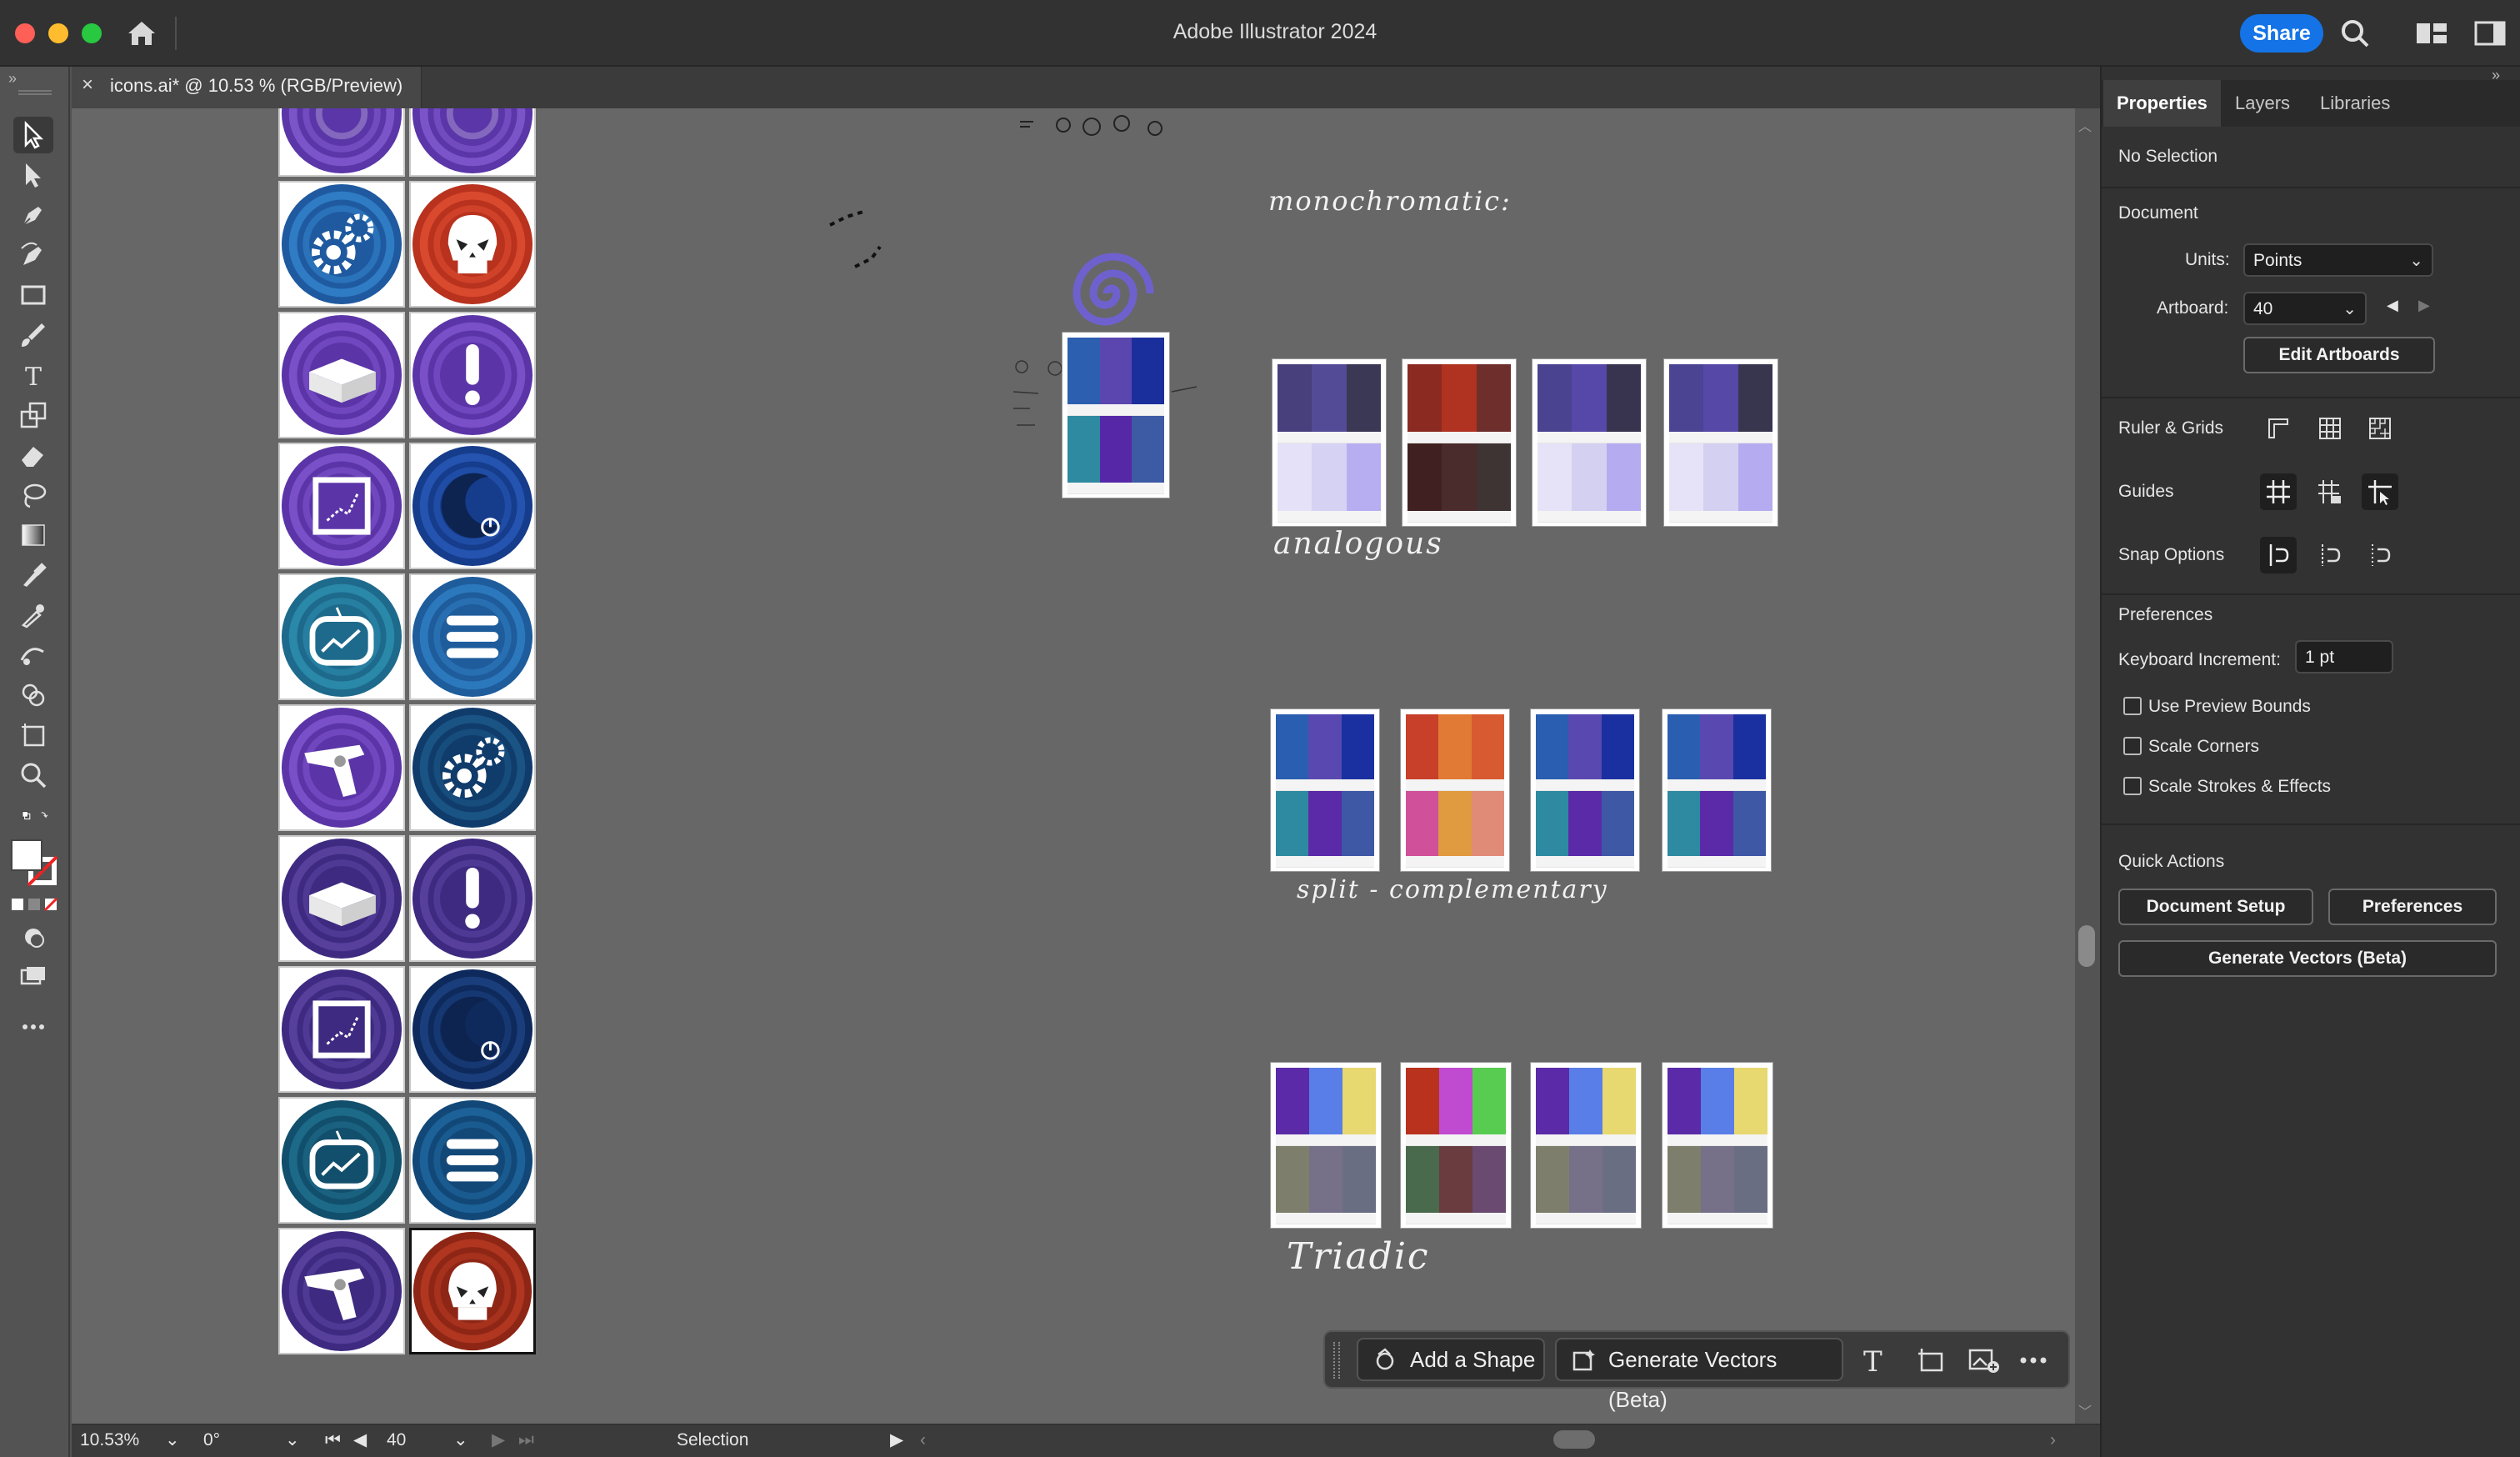 The width and height of the screenshot is (2520, 1457). What do you see at coordinates (245, 1440) in the screenshot?
I see `rotation-field: 0°` at bounding box center [245, 1440].